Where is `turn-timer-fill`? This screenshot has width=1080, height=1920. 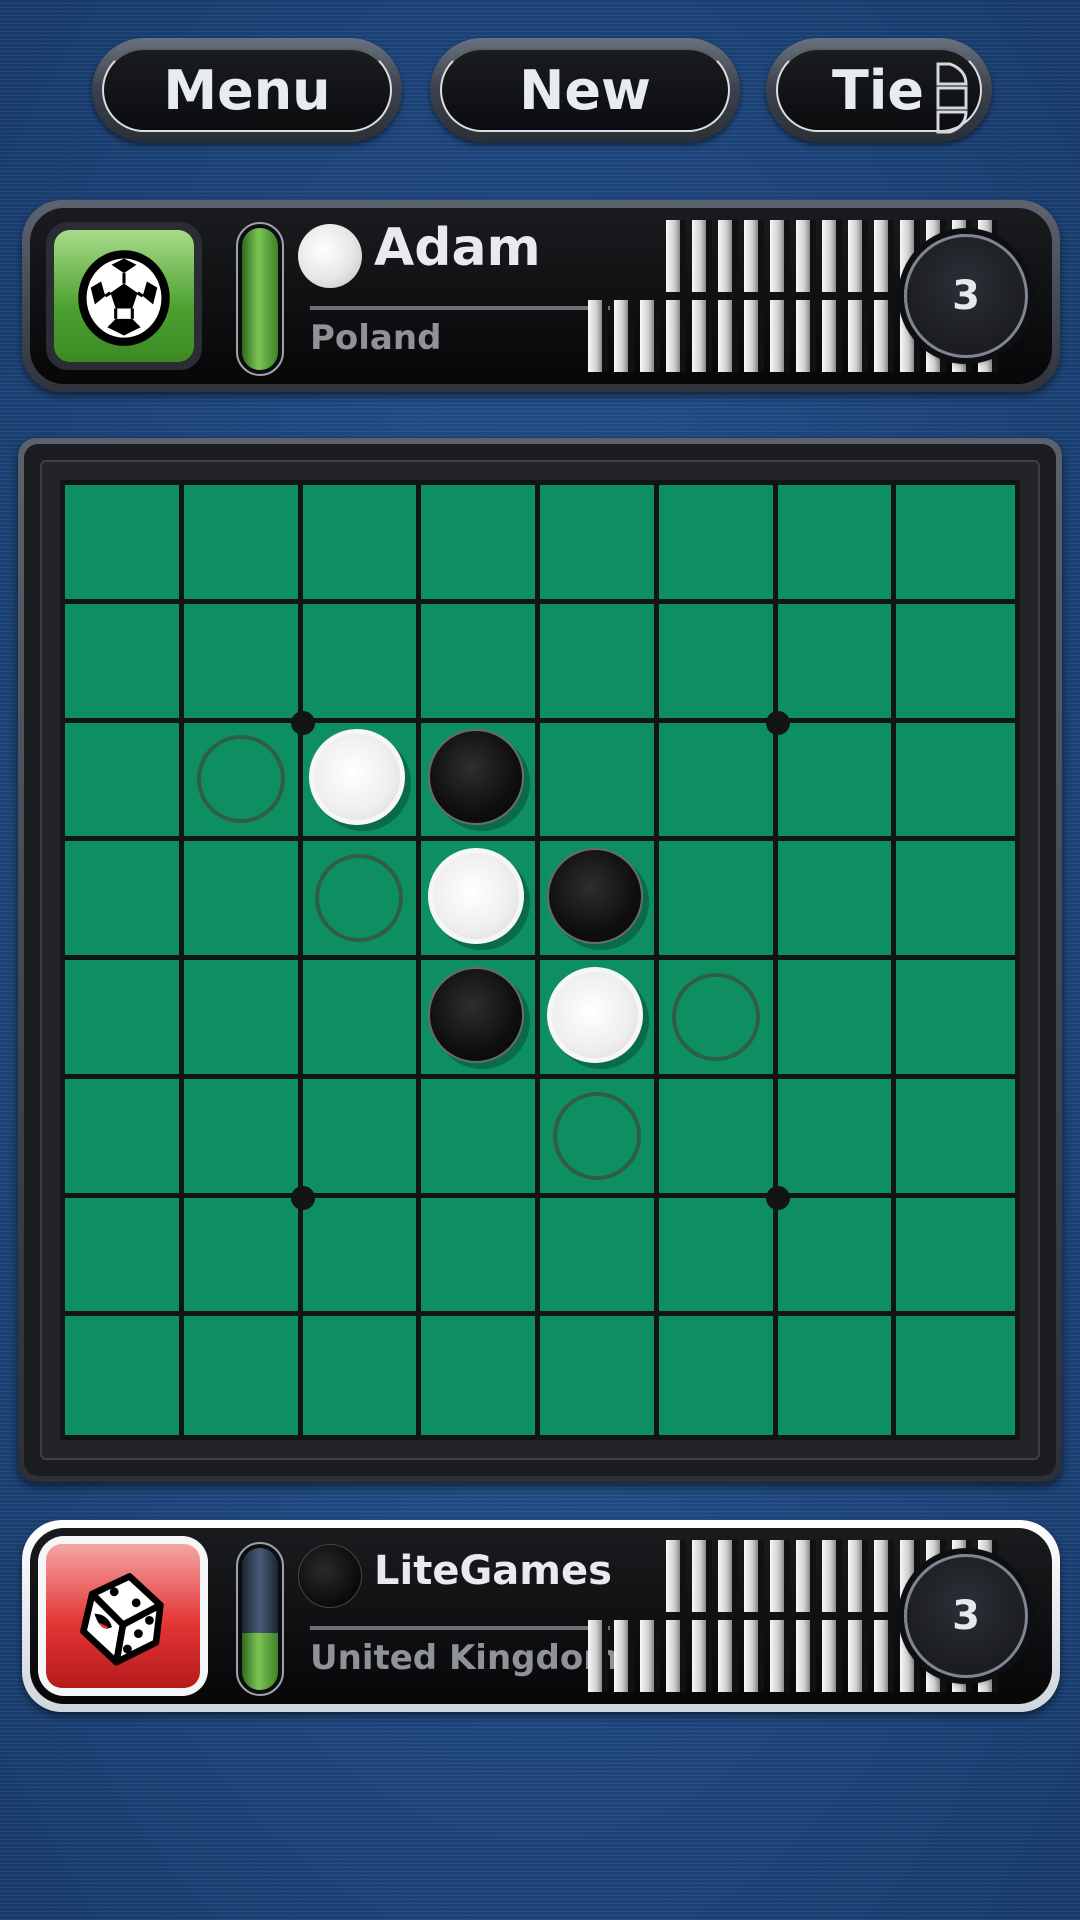
turn-timer-fill is located at coordinates (260, 1661).